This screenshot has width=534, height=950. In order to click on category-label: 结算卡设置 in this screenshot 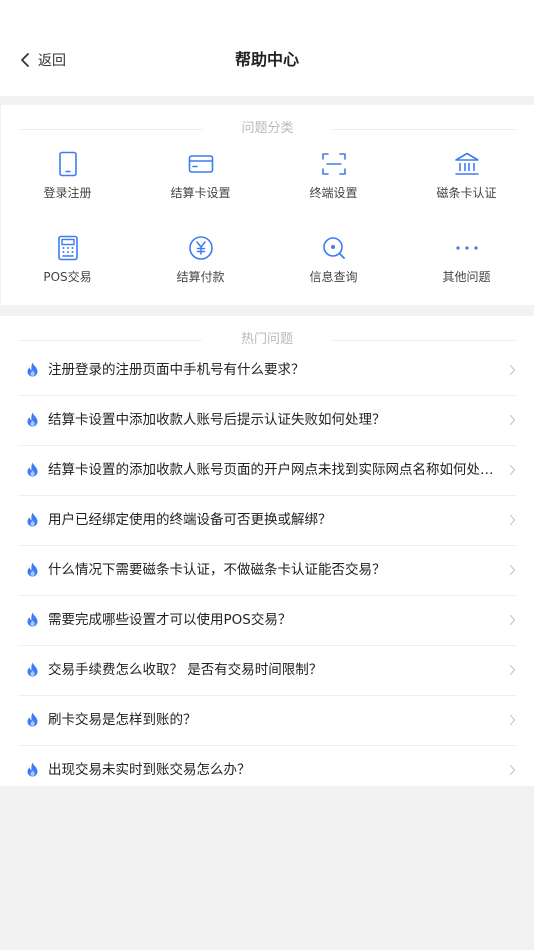, I will do `click(200, 193)`.